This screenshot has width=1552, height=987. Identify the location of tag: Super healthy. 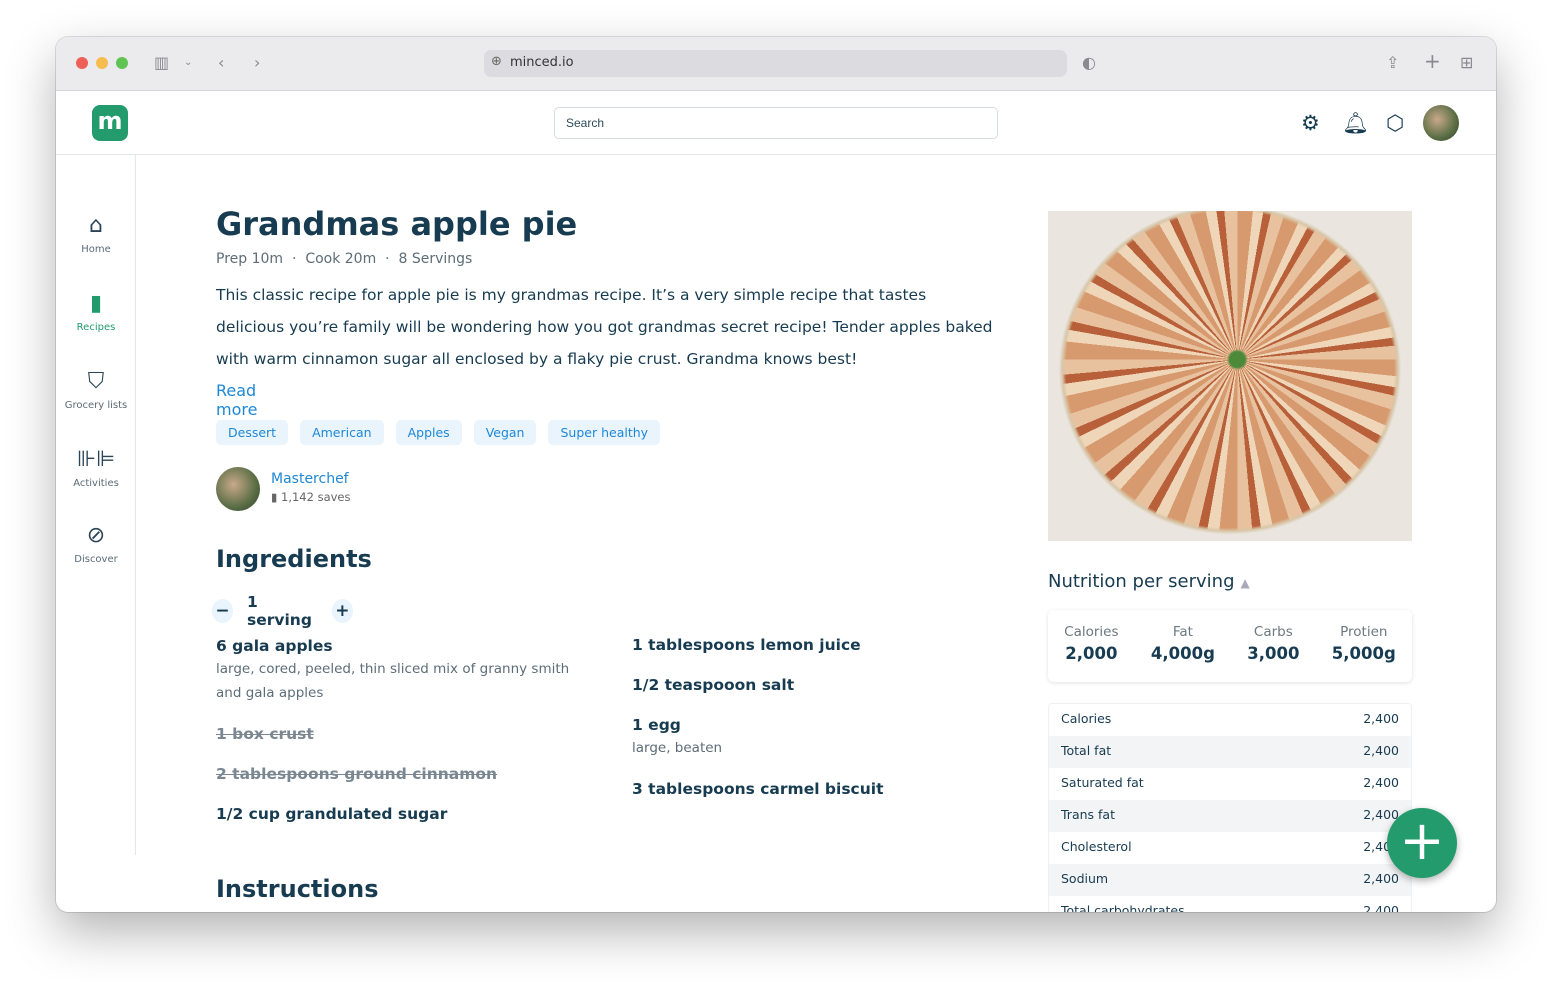
(604, 432).